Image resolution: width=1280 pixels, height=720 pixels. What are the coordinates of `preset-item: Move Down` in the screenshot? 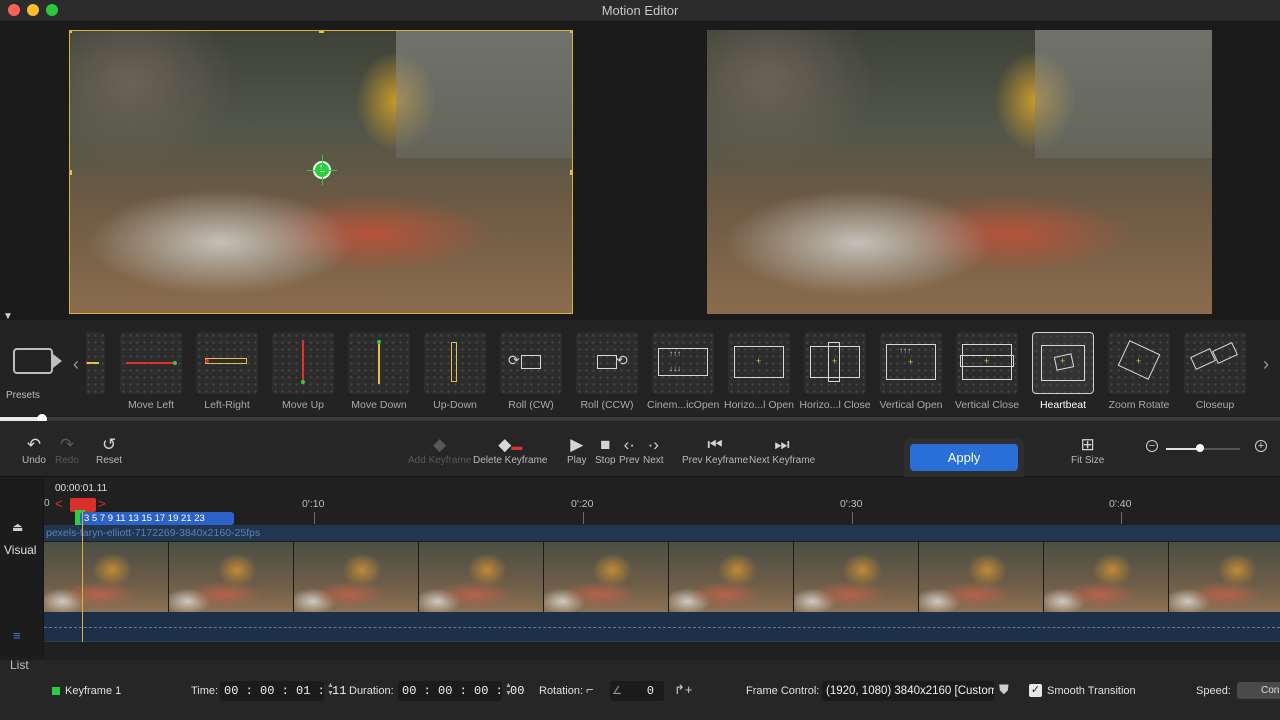 It's located at (379, 371).